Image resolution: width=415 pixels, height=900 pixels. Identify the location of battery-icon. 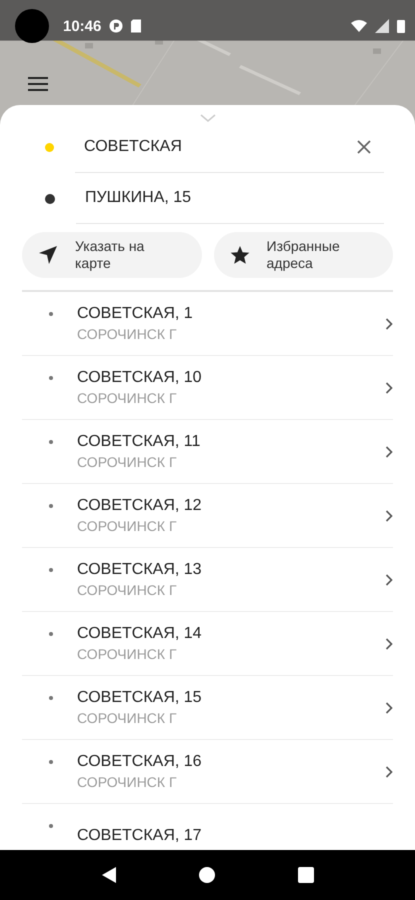
(401, 26).